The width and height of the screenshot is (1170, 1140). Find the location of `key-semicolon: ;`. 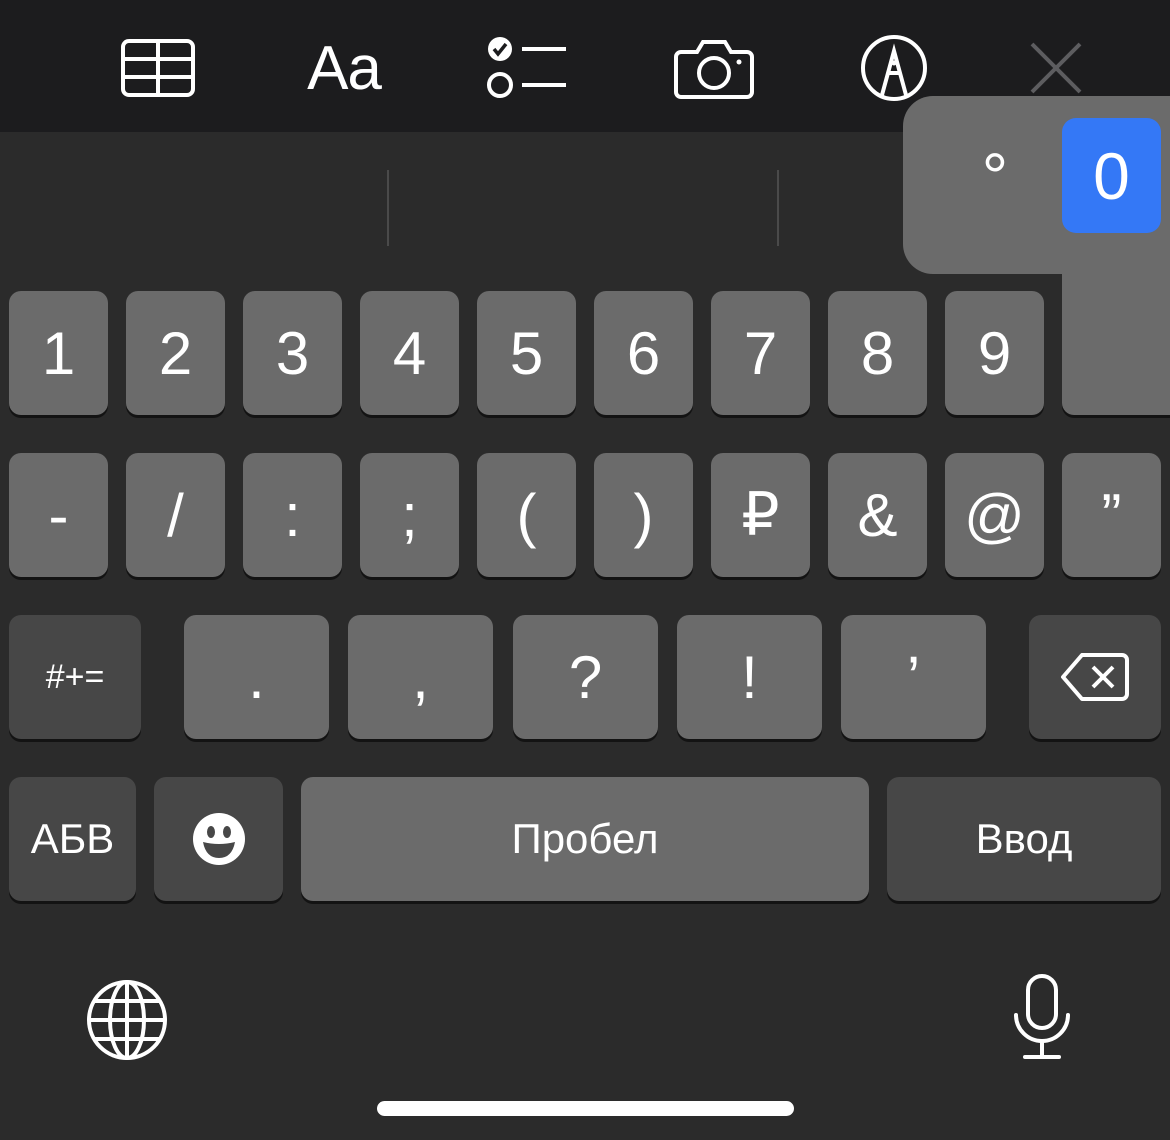

key-semicolon: ; is located at coordinates (409, 515).